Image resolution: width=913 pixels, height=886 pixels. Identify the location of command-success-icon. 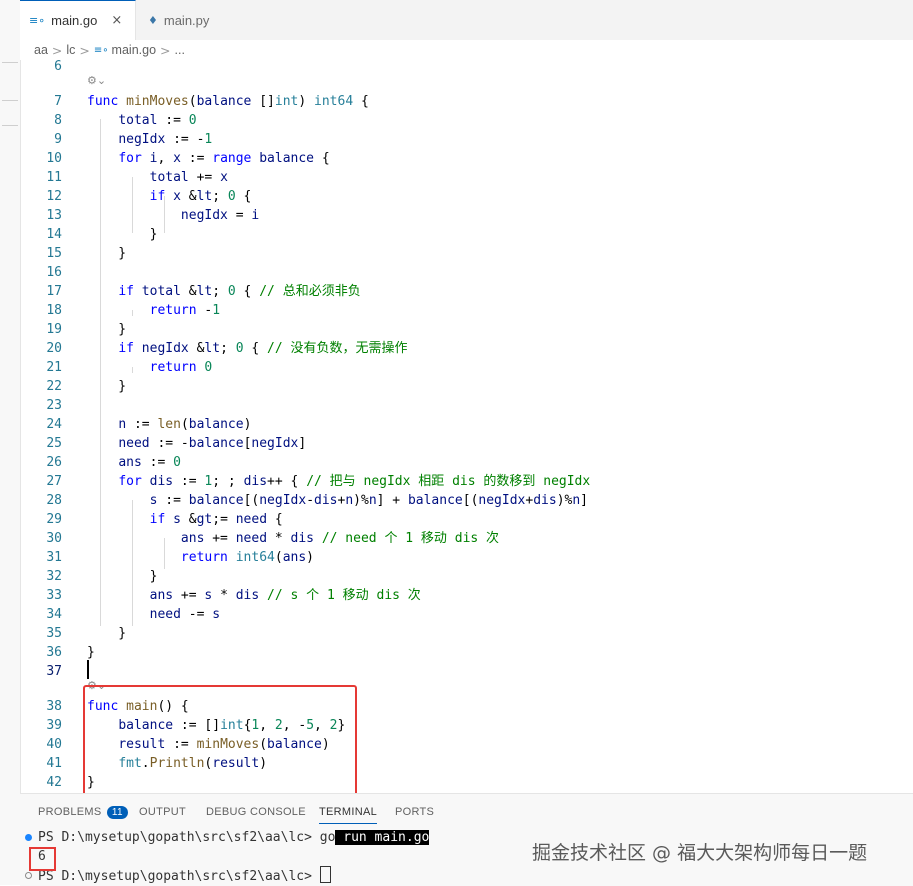
(28, 837).